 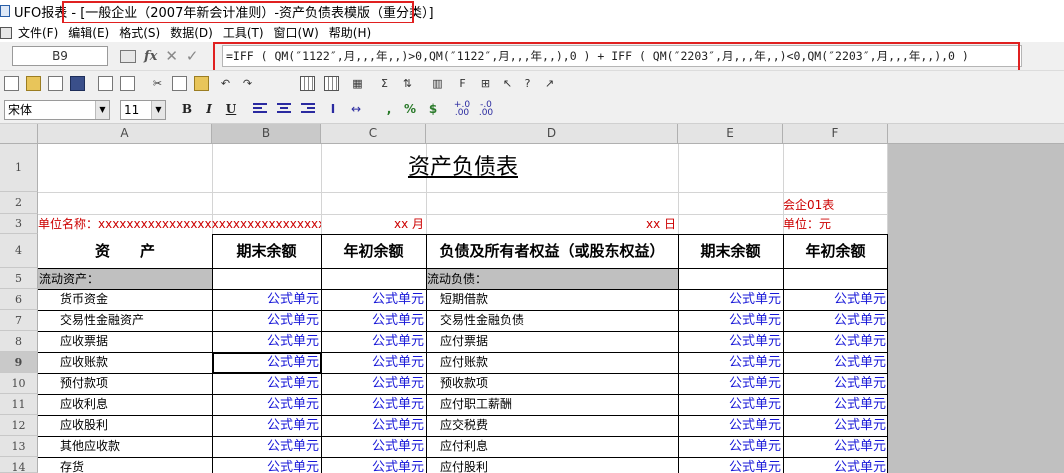 I want to click on confirm-icon: ✓, so click(x=192, y=56).